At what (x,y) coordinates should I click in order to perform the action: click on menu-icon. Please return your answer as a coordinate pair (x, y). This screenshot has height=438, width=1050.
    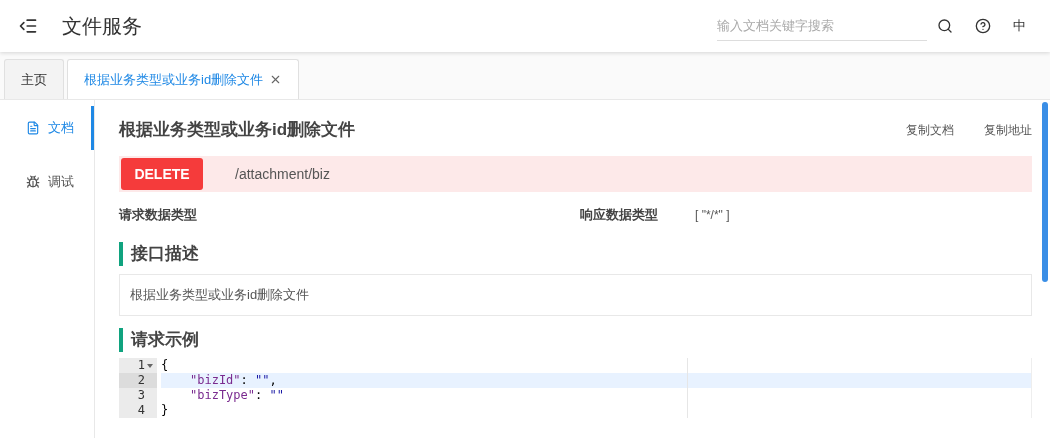
    Looking at the image, I should click on (28, 26).